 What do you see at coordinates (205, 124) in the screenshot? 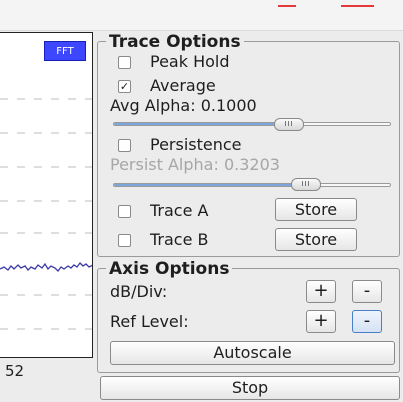
I see `avg-alpha-slider-fill` at bounding box center [205, 124].